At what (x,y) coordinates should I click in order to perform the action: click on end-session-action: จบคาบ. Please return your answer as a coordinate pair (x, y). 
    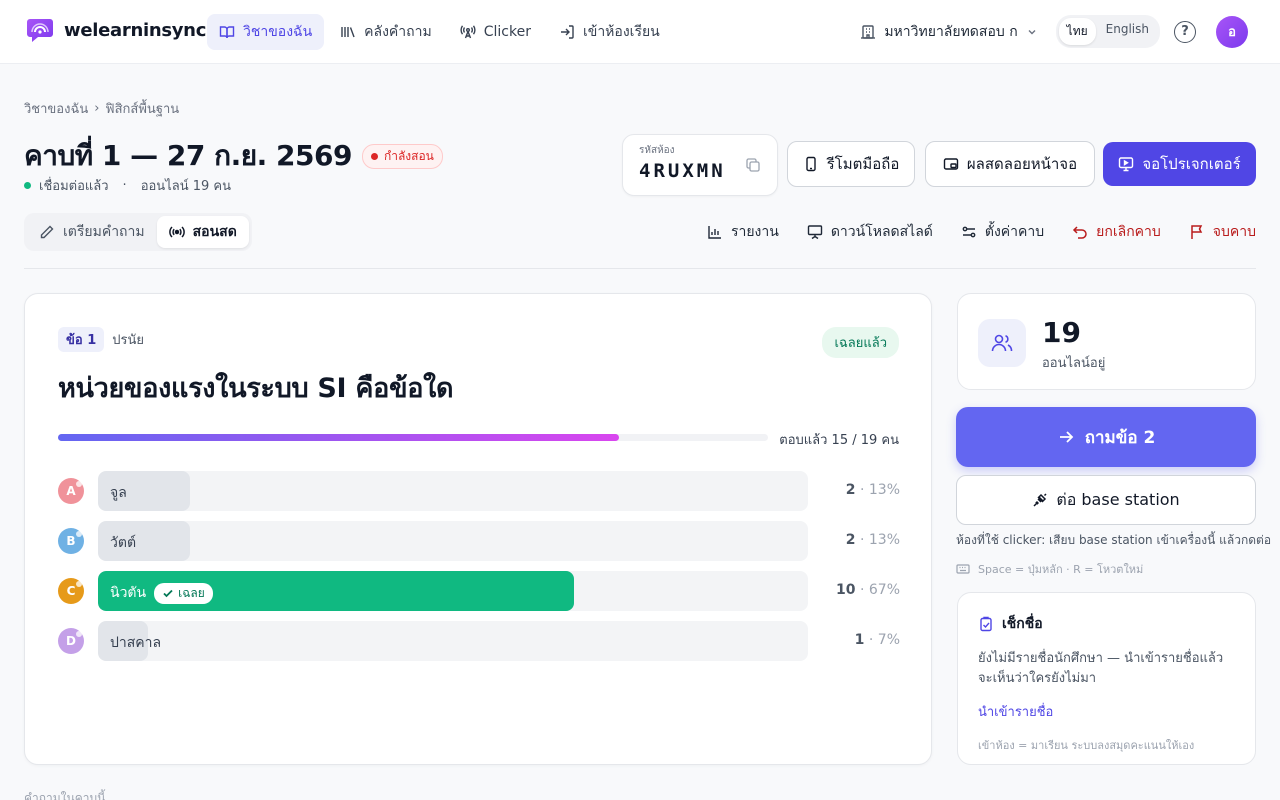
    Looking at the image, I should click on (1222, 232).